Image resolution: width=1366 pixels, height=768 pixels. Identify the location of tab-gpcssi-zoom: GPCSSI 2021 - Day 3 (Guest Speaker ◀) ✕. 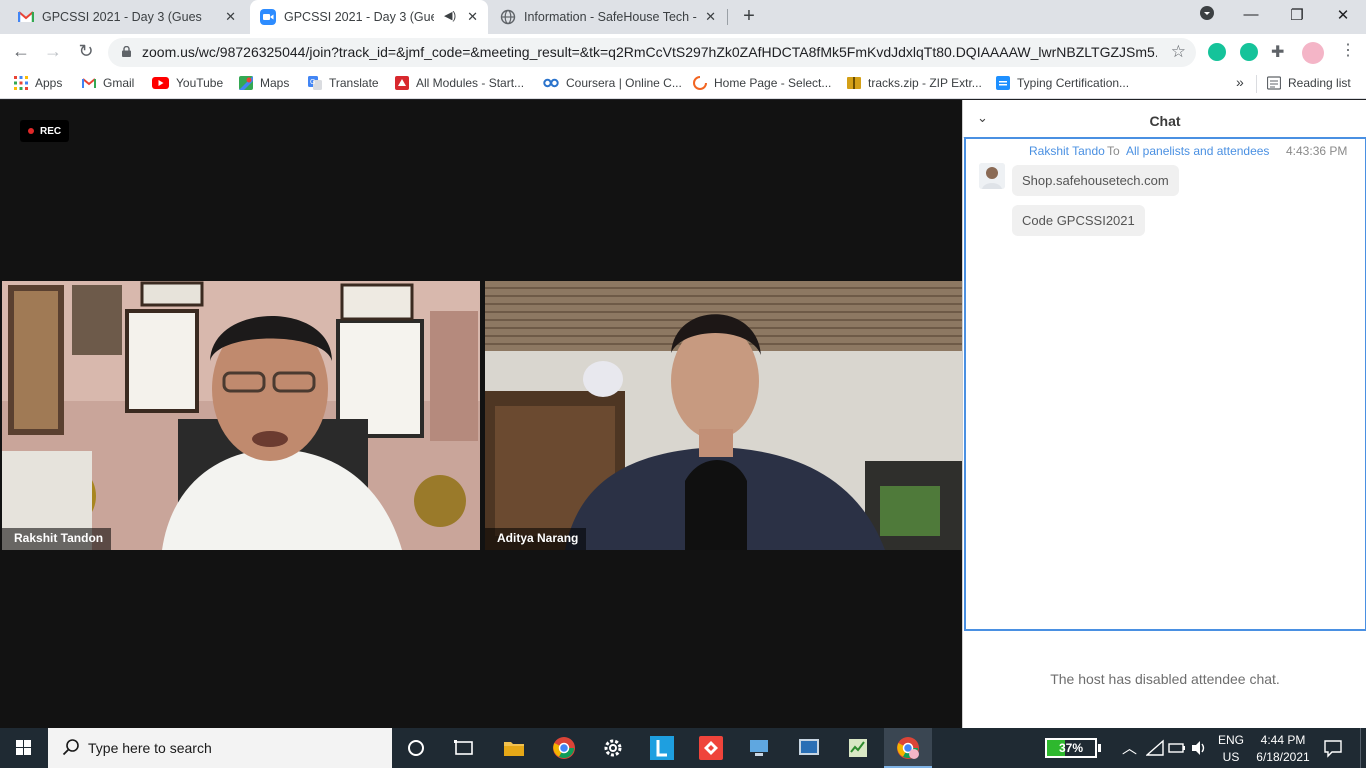
(369, 17).